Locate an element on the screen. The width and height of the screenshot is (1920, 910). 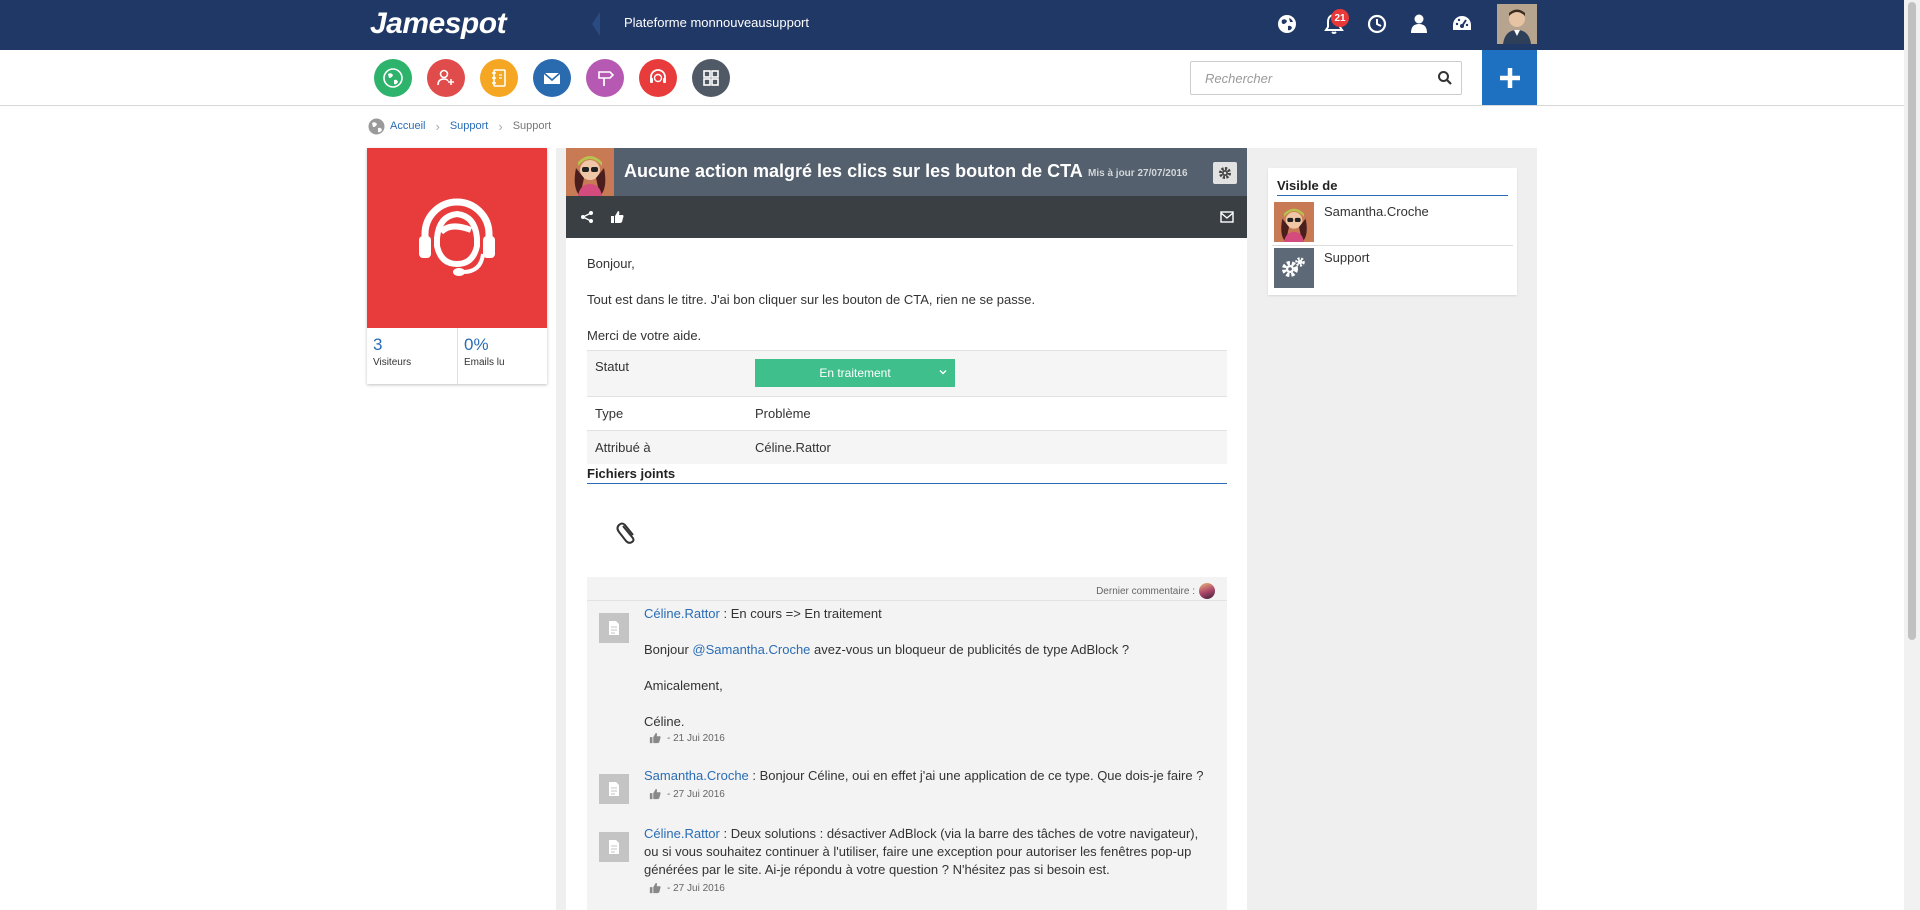
platform-divider is located at coordinates (597, 25).